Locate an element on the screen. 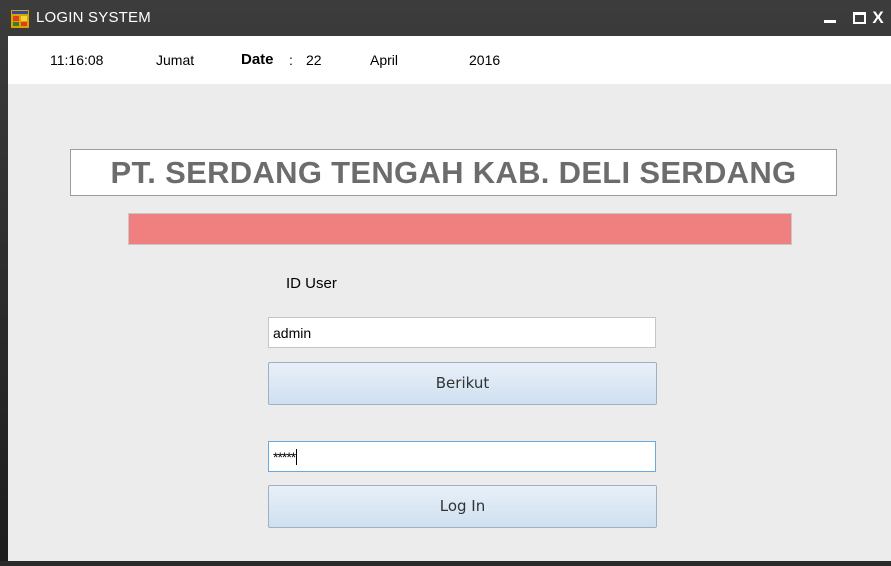 The height and width of the screenshot is (566, 891). date-caption: Date is located at coordinates (257, 59).